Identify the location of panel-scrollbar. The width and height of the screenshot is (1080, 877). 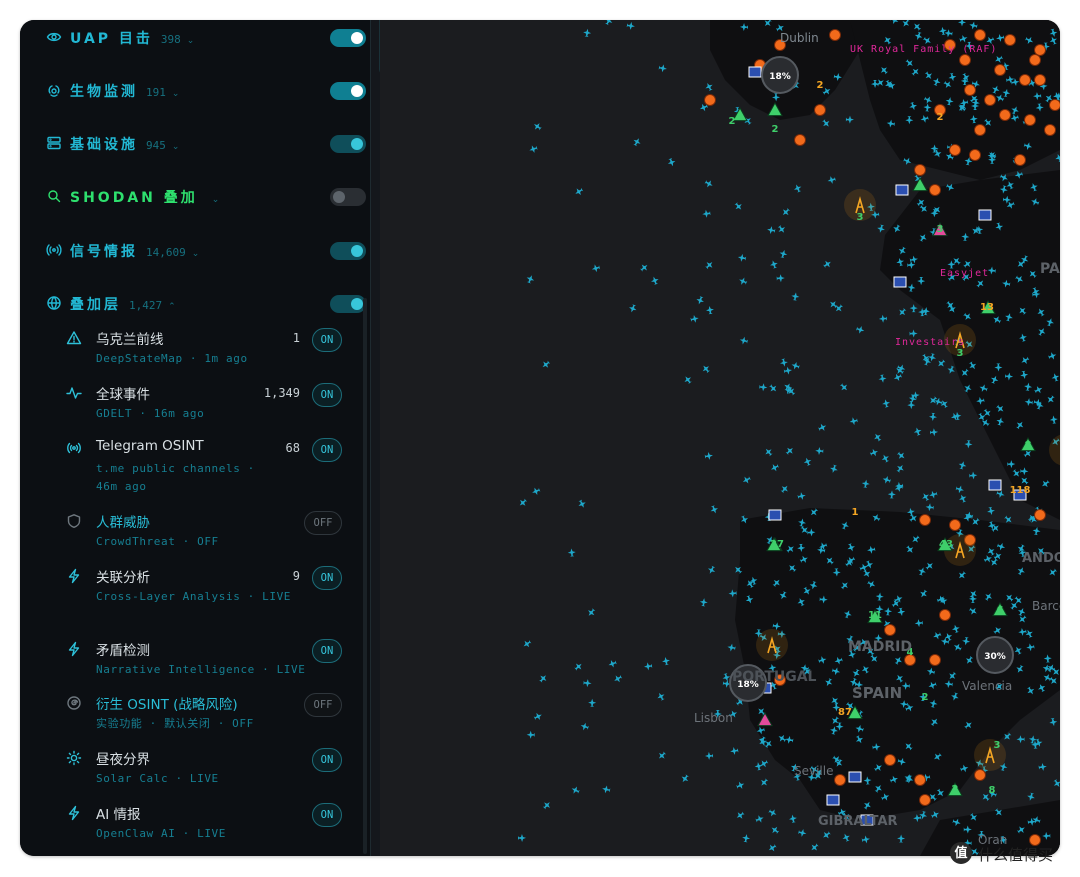
(365, 576).